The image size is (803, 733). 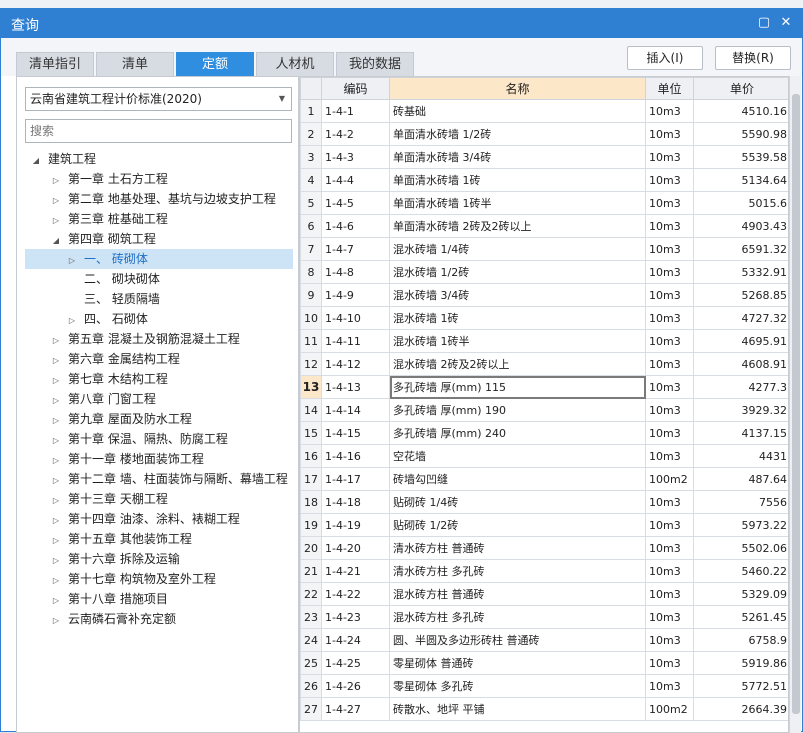 I want to click on tab-list: 清单, so click(x=135, y=64).